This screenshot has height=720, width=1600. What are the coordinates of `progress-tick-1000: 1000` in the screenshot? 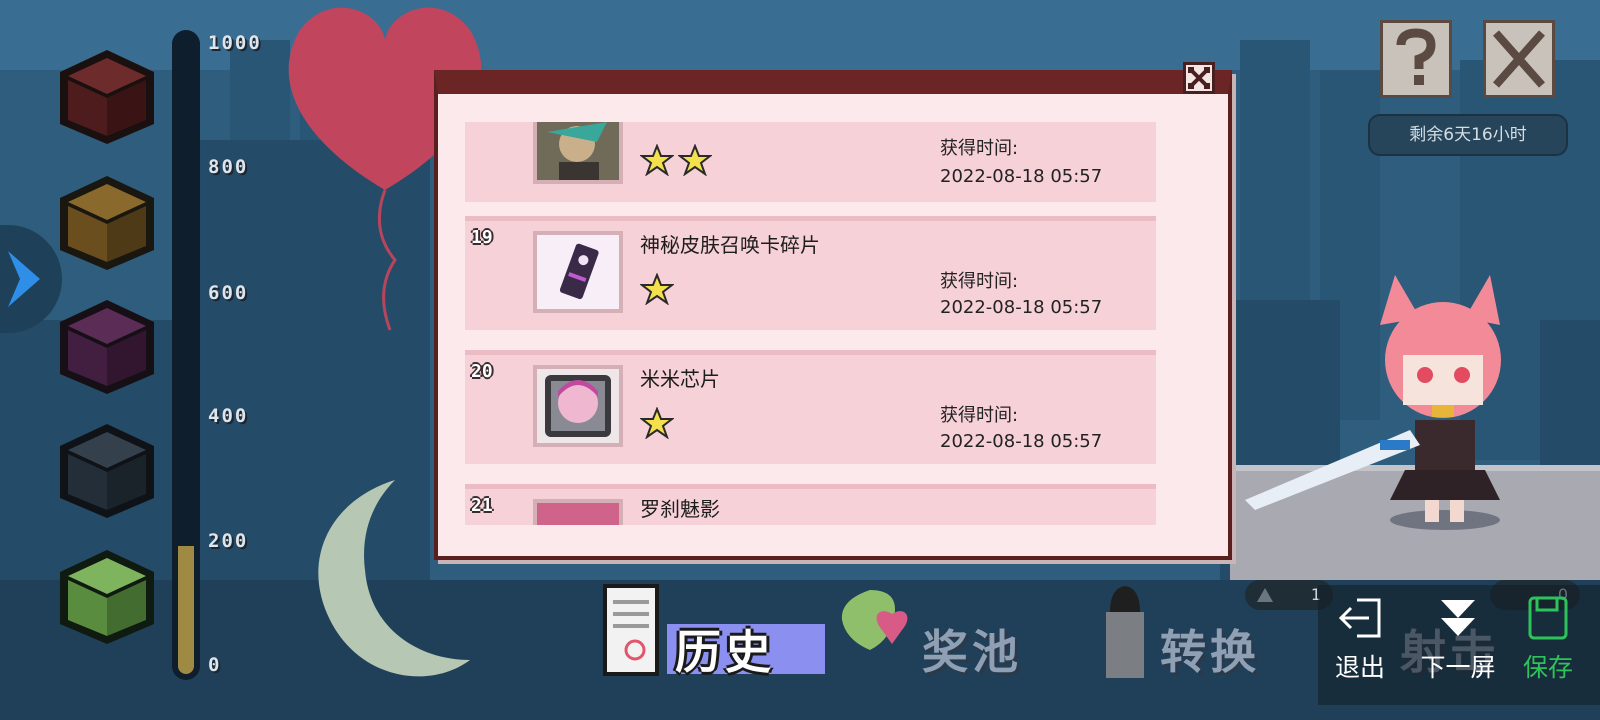 It's located at (235, 43).